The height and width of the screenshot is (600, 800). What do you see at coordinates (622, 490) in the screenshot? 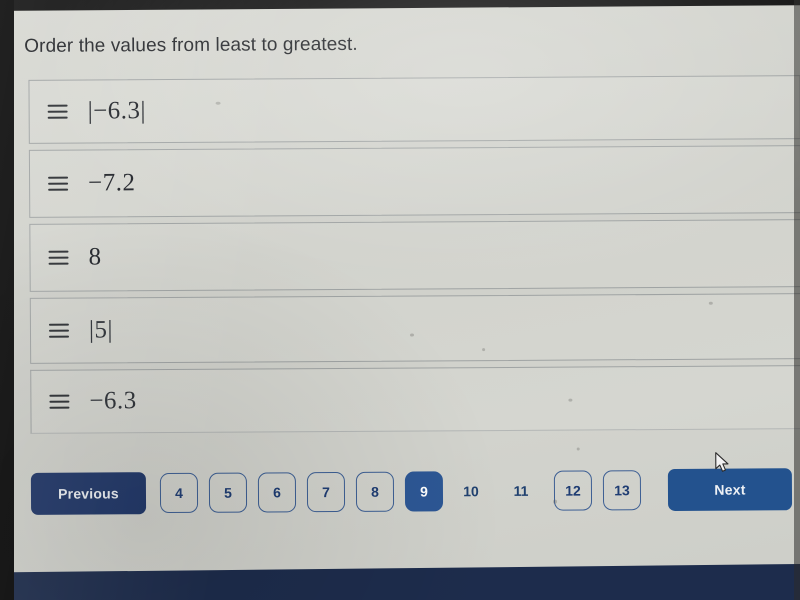
I see `page-button-13: 13` at bounding box center [622, 490].